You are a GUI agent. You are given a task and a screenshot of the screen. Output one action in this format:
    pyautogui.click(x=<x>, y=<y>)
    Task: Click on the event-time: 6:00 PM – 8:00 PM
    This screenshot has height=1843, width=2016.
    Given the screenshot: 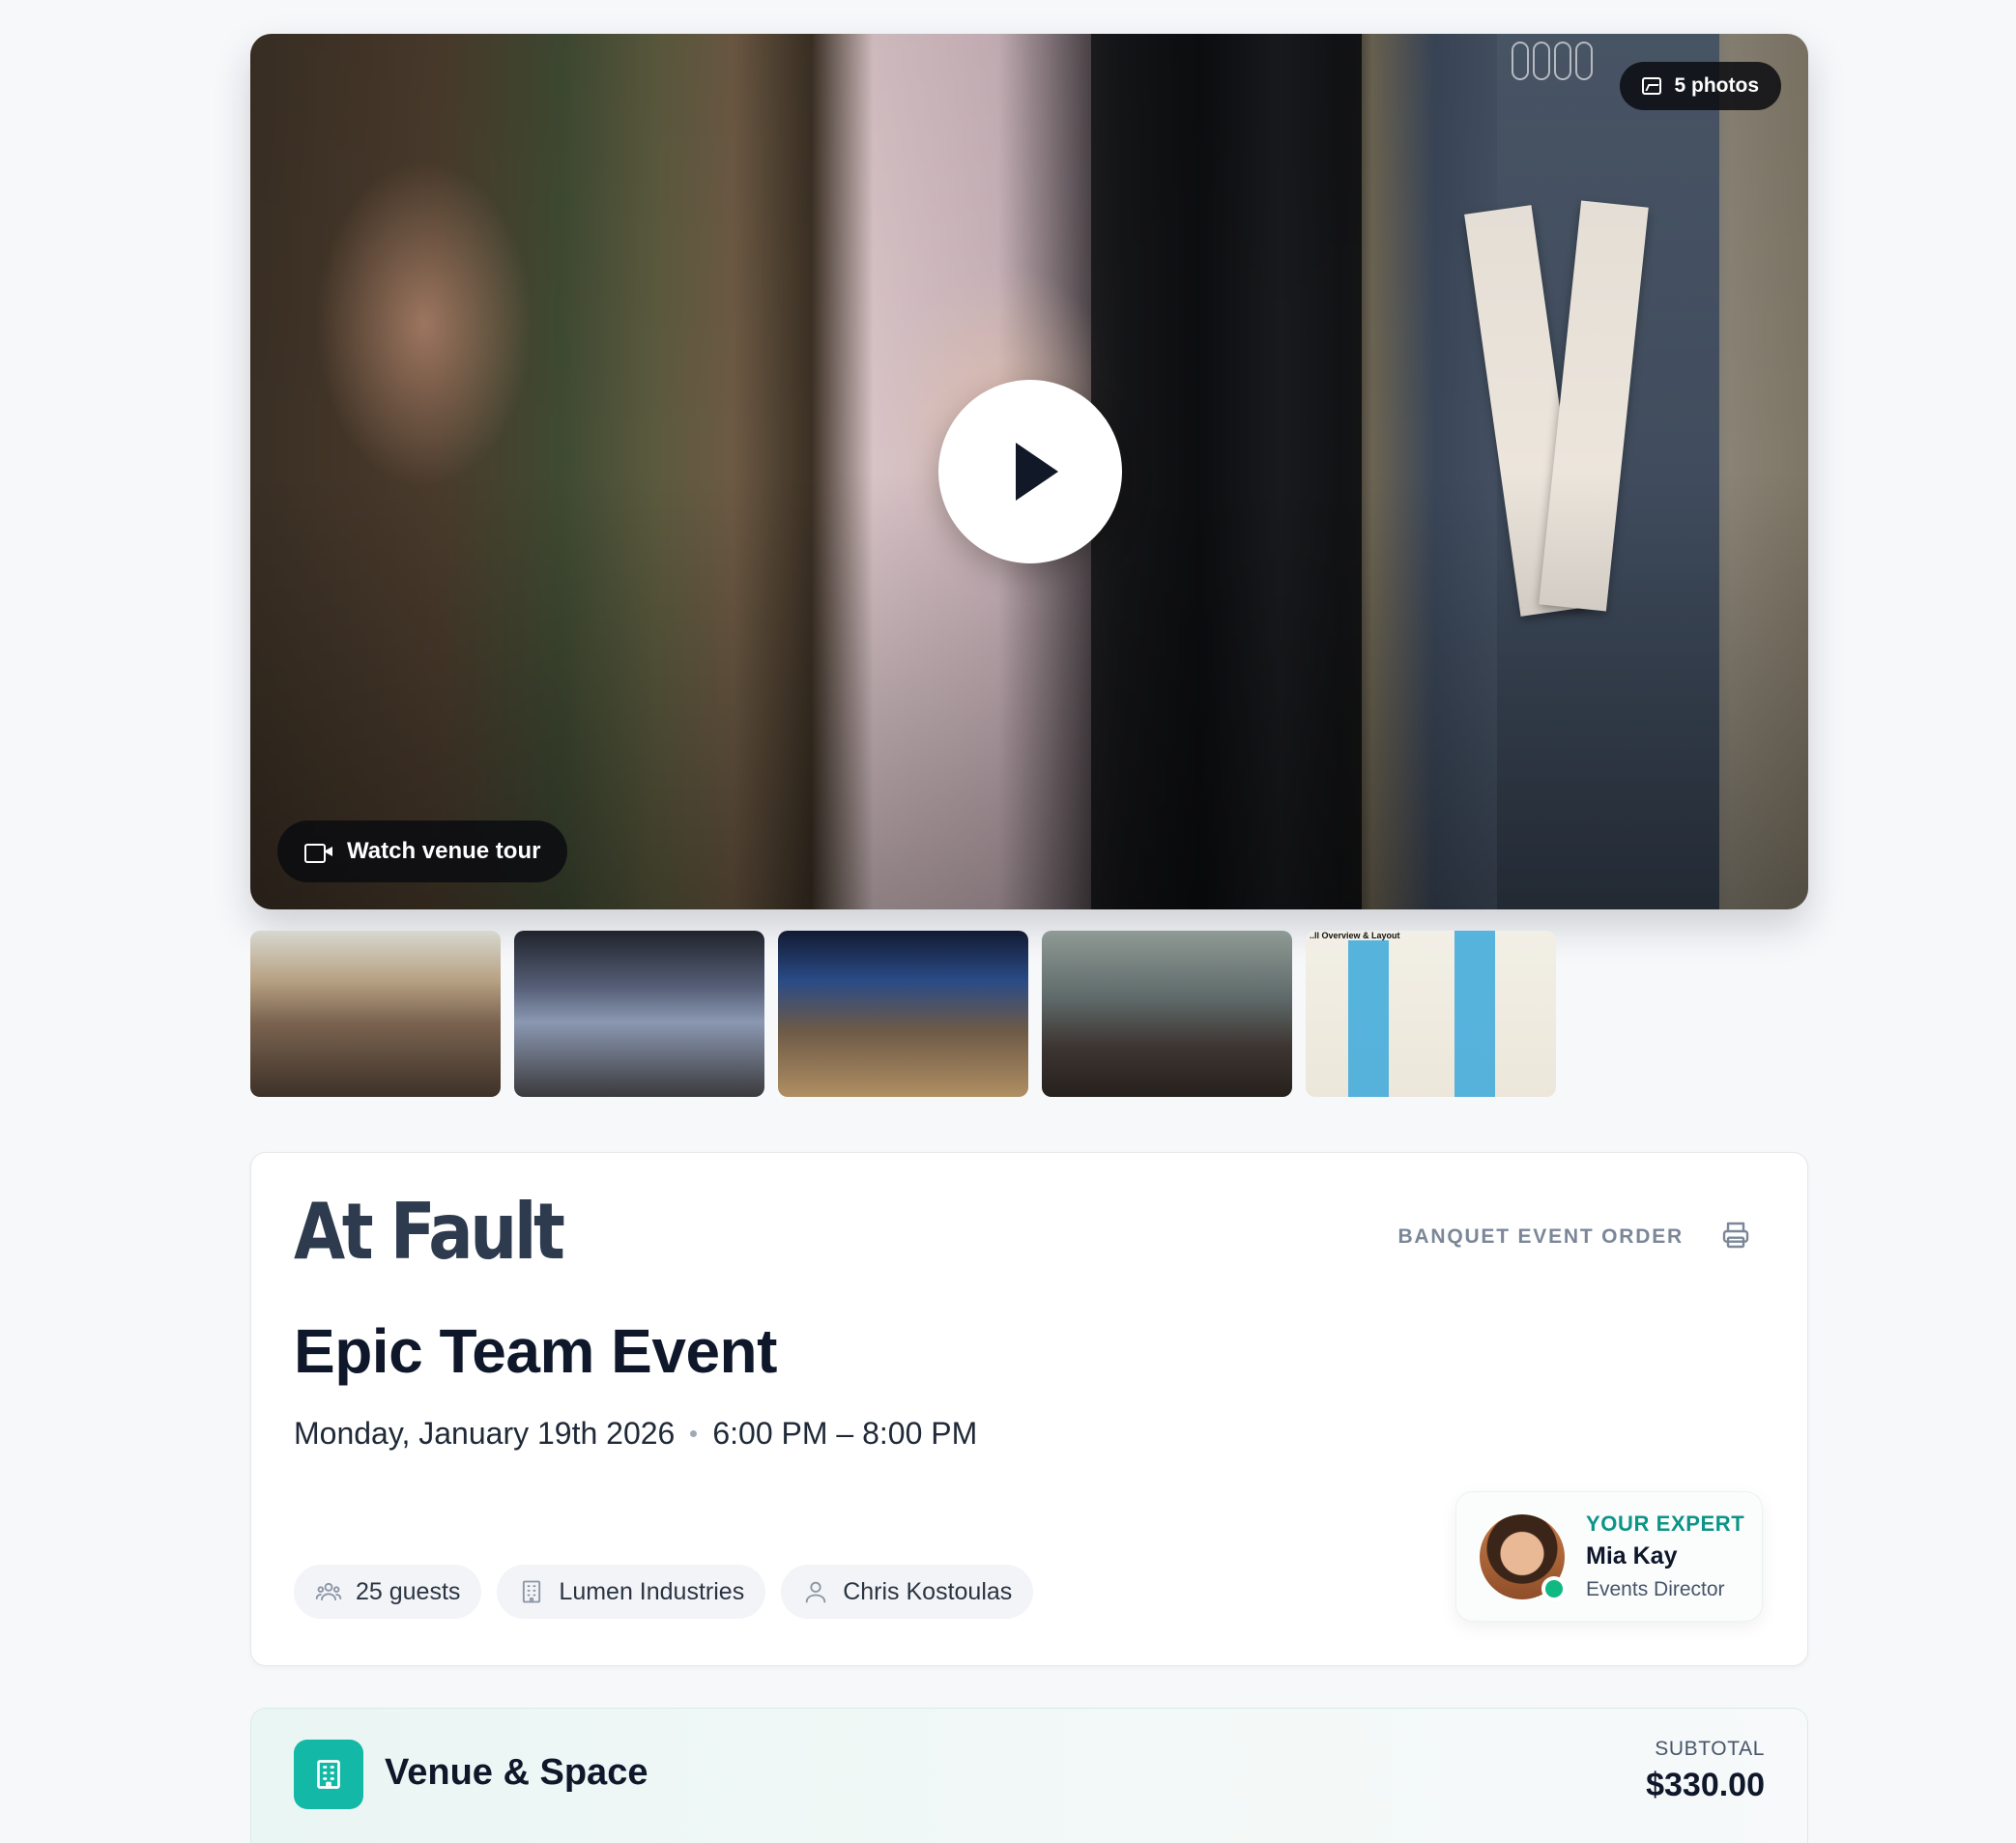 What is the action you would take?
    pyautogui.click(x=845, y=1433)
    